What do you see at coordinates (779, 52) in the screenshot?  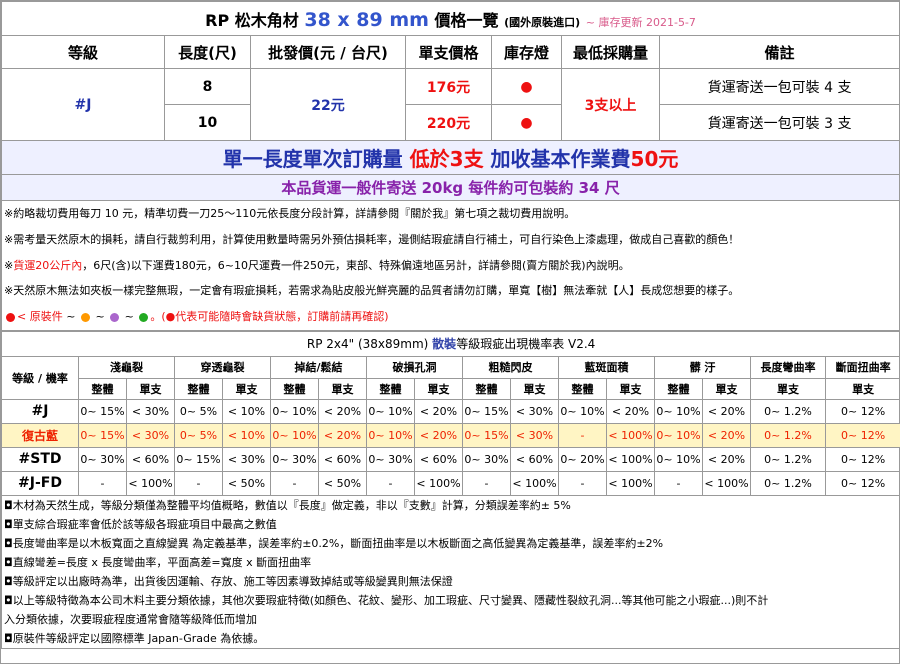 I see `header-remark: 備註` at bounding box center [779, 52].